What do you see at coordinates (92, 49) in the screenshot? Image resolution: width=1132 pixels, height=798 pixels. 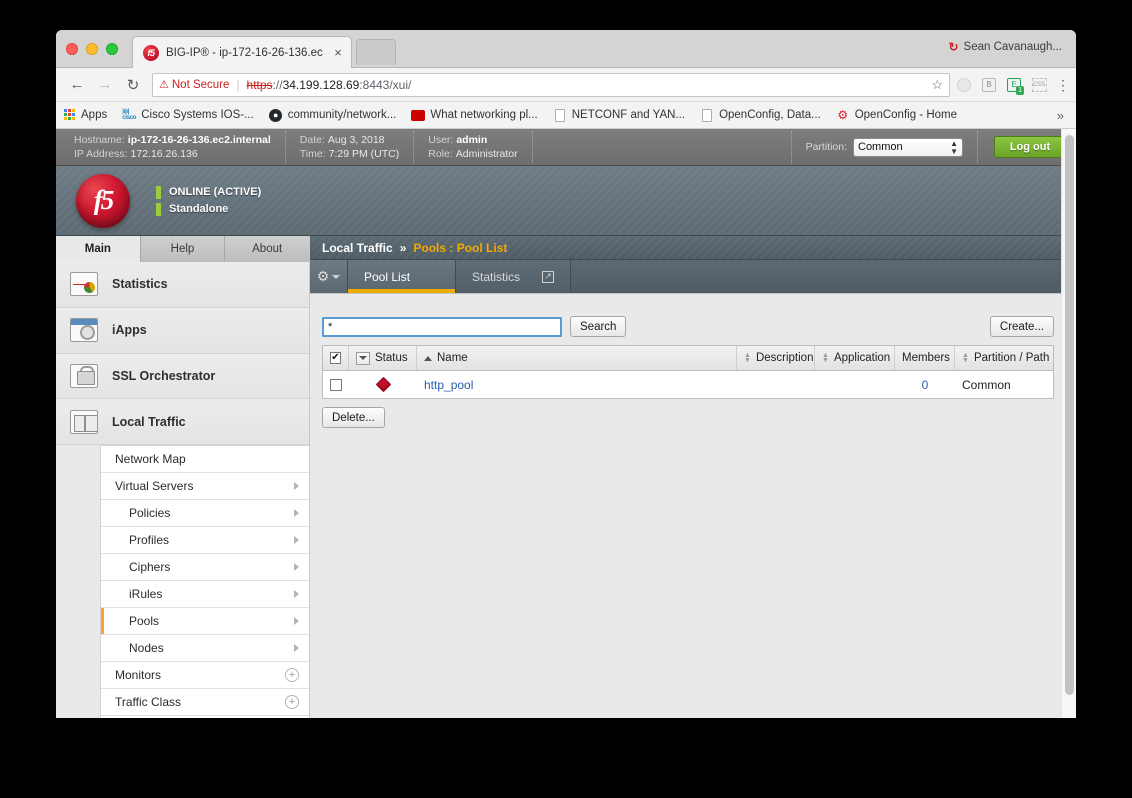 I see `minimize-window-button` at bounding box center [92, 49].